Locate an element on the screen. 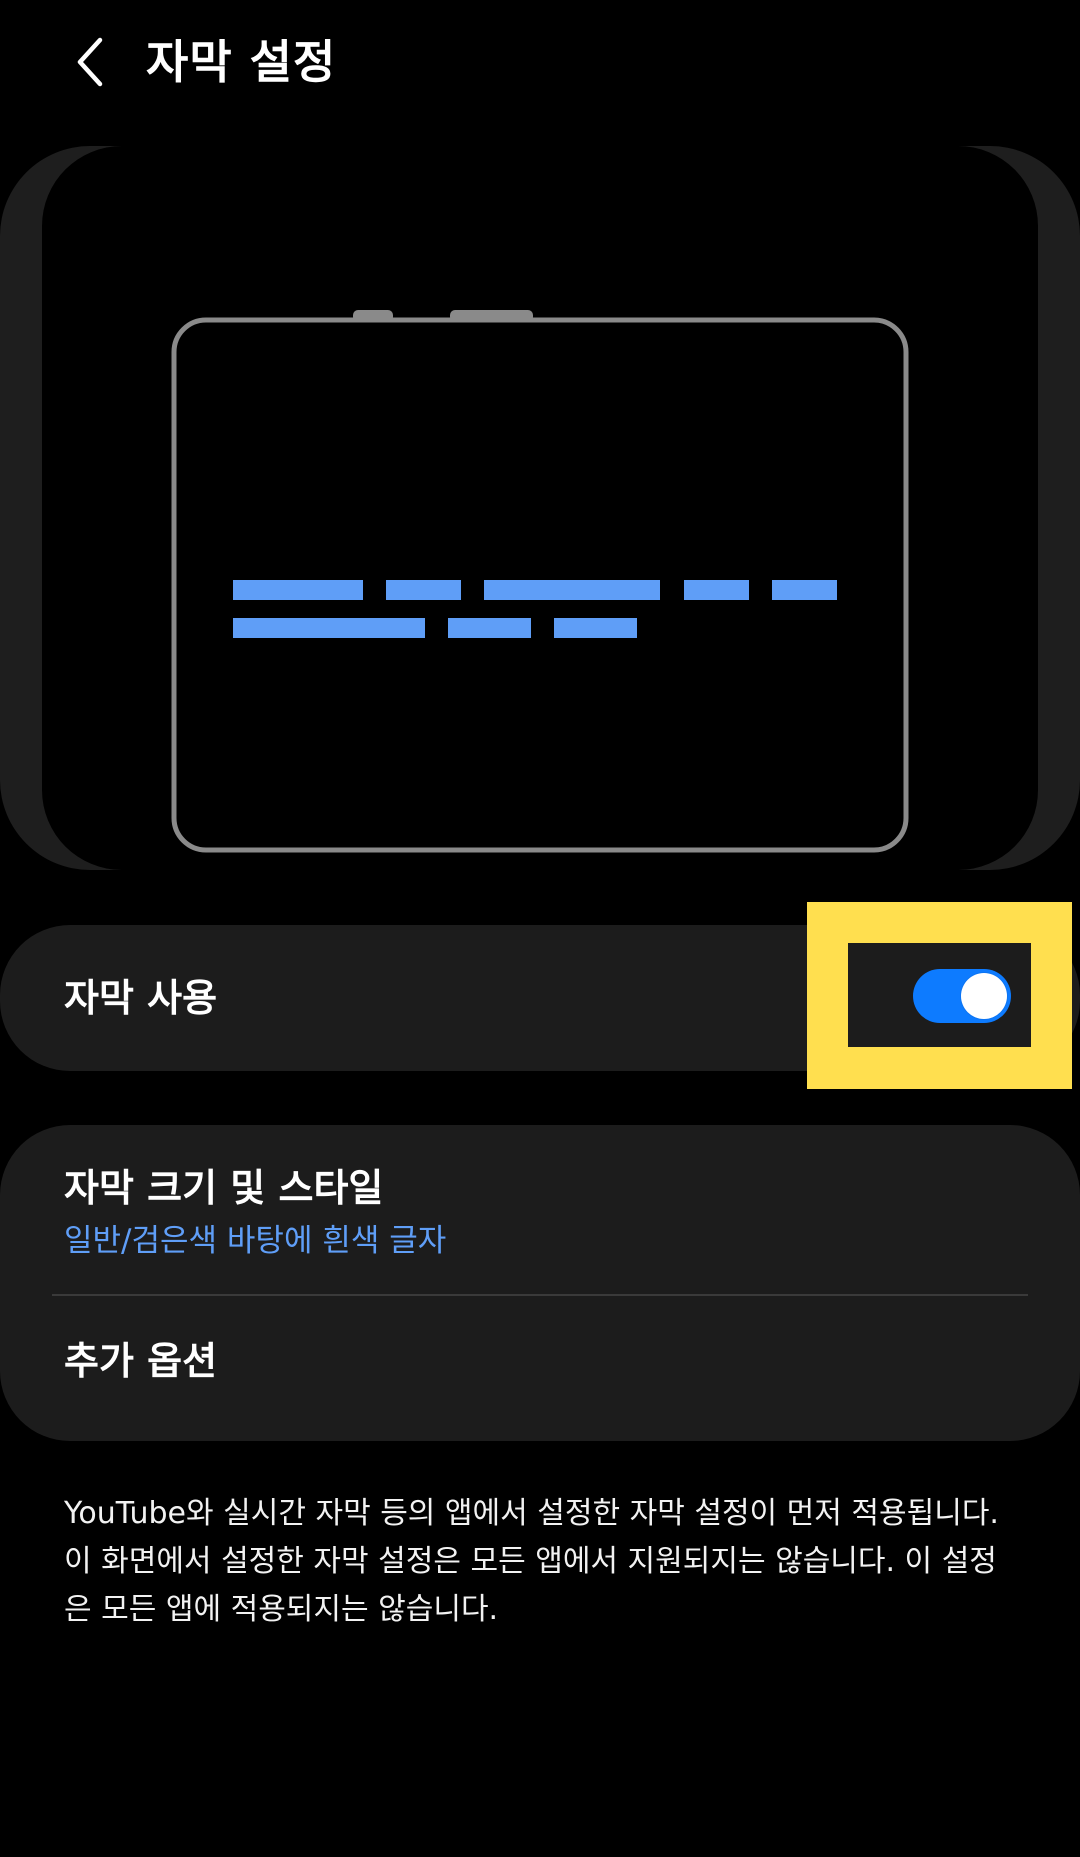 This screenshot has width=1080, height=1857. caption-size-style-title: 자막 크기 및 스타일 is located at coordinates (224, 1188).